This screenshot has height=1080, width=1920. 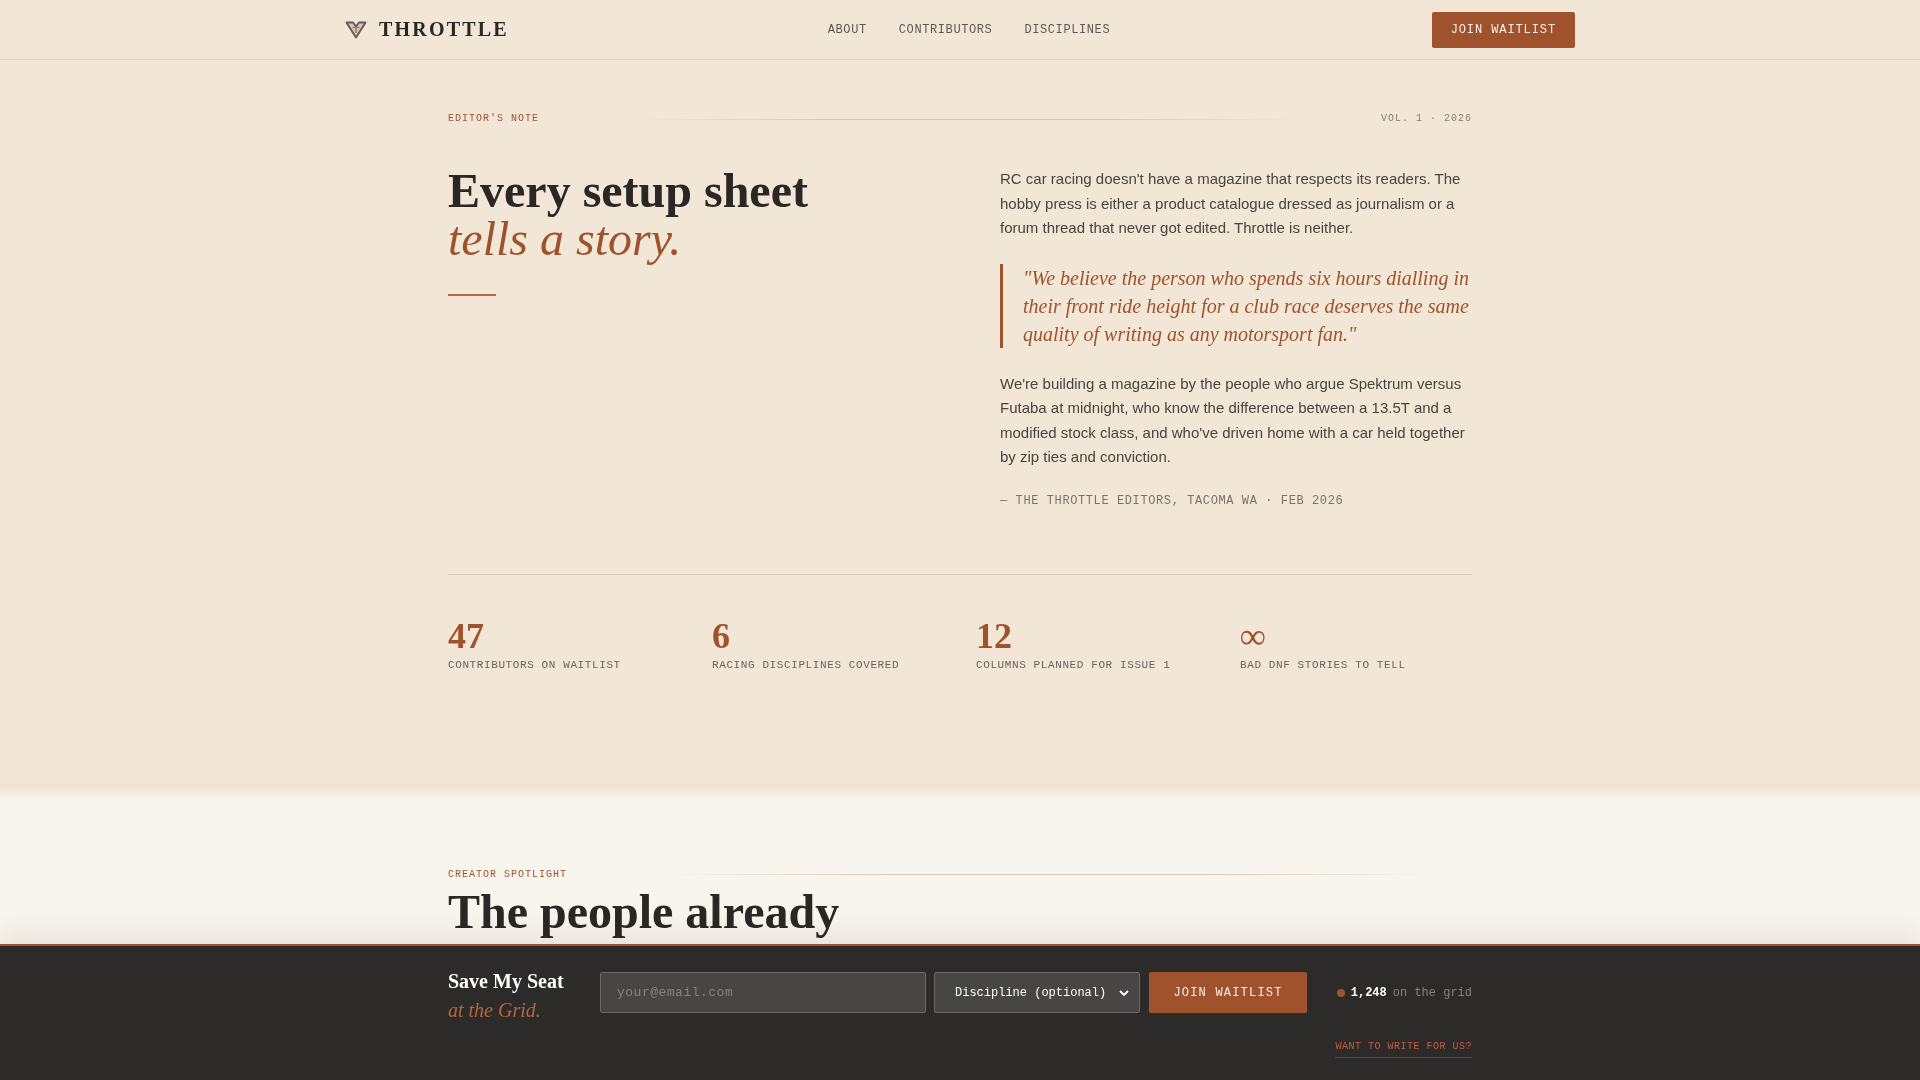 What do you see at coordinates (508, 874) in the screenshot?
I see `section-label: CREATOR SPOTLIGHT` at bounding box center [508, 874].